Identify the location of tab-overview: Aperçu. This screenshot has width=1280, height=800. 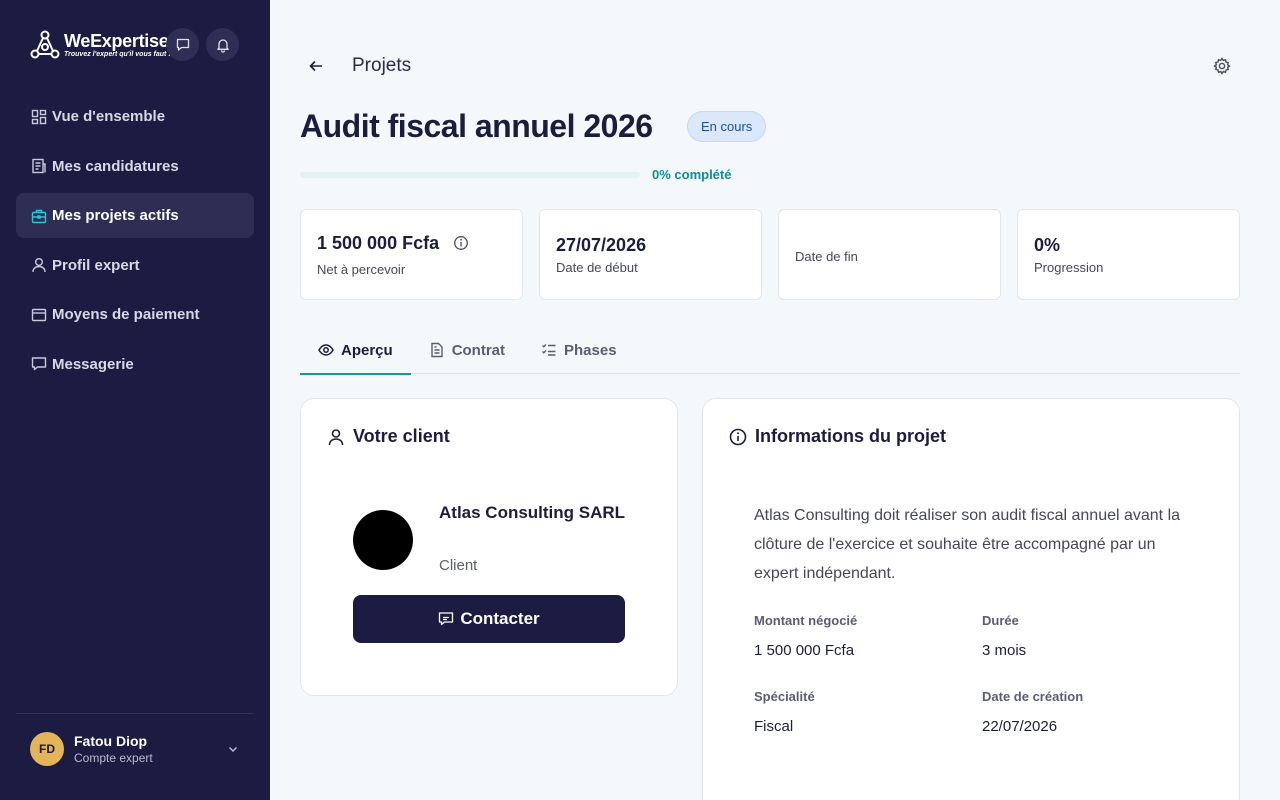
(355, 350).